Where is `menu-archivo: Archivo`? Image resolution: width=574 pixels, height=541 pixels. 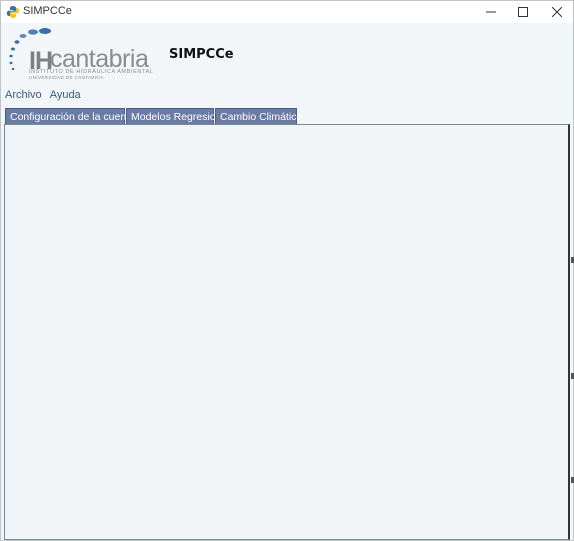 menu-archivo: Archivo is located at coordinates (23, 96).